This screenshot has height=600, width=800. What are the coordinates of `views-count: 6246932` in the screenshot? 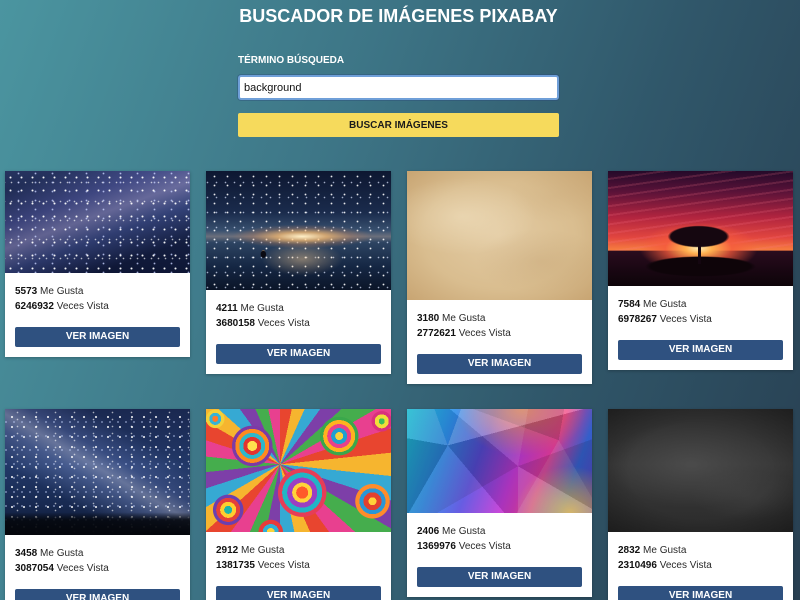 It's located at (34, 306).